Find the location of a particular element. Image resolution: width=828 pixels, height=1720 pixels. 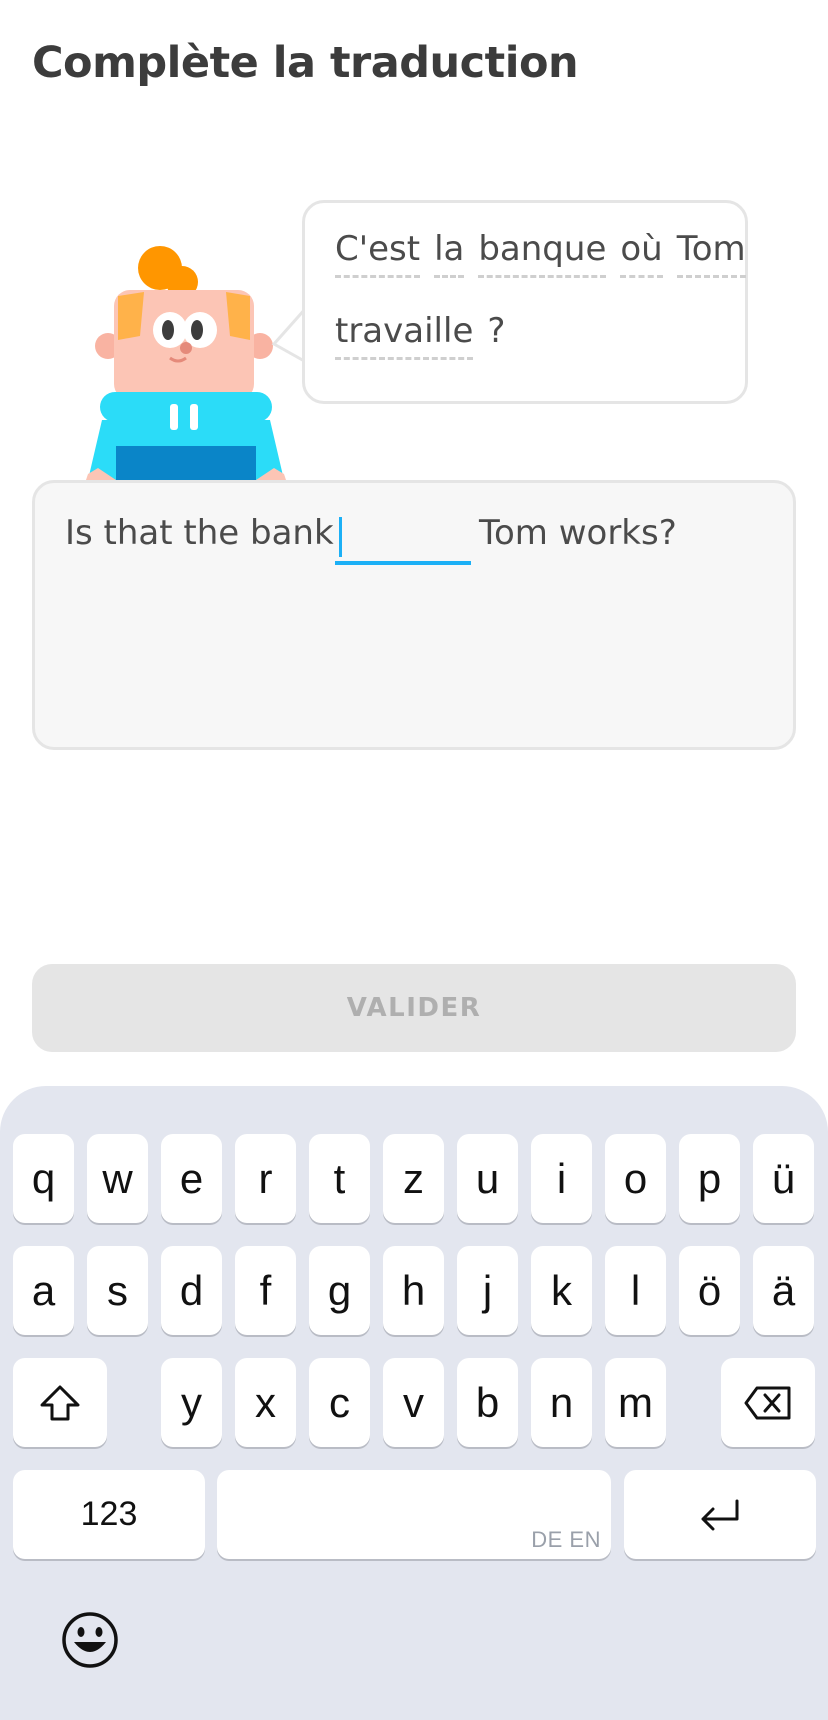

key: u is located at coordinates (487, 1178).